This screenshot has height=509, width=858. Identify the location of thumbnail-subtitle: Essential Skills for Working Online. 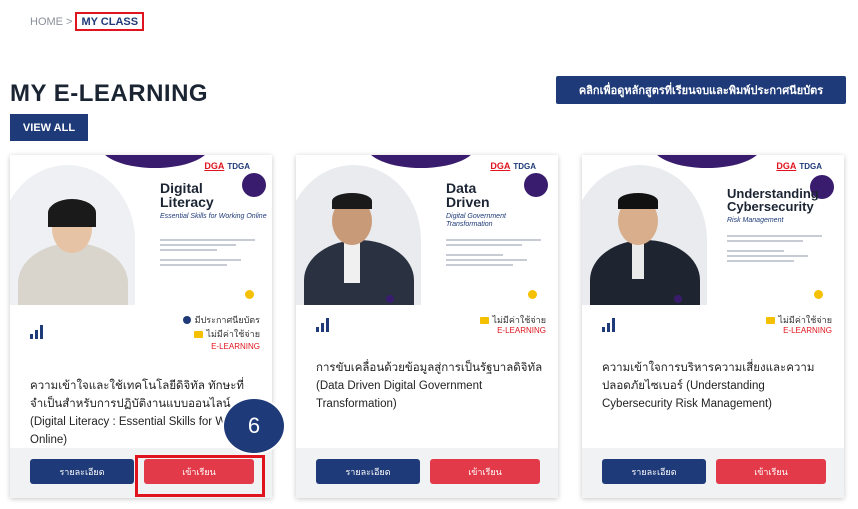
(213, 216).